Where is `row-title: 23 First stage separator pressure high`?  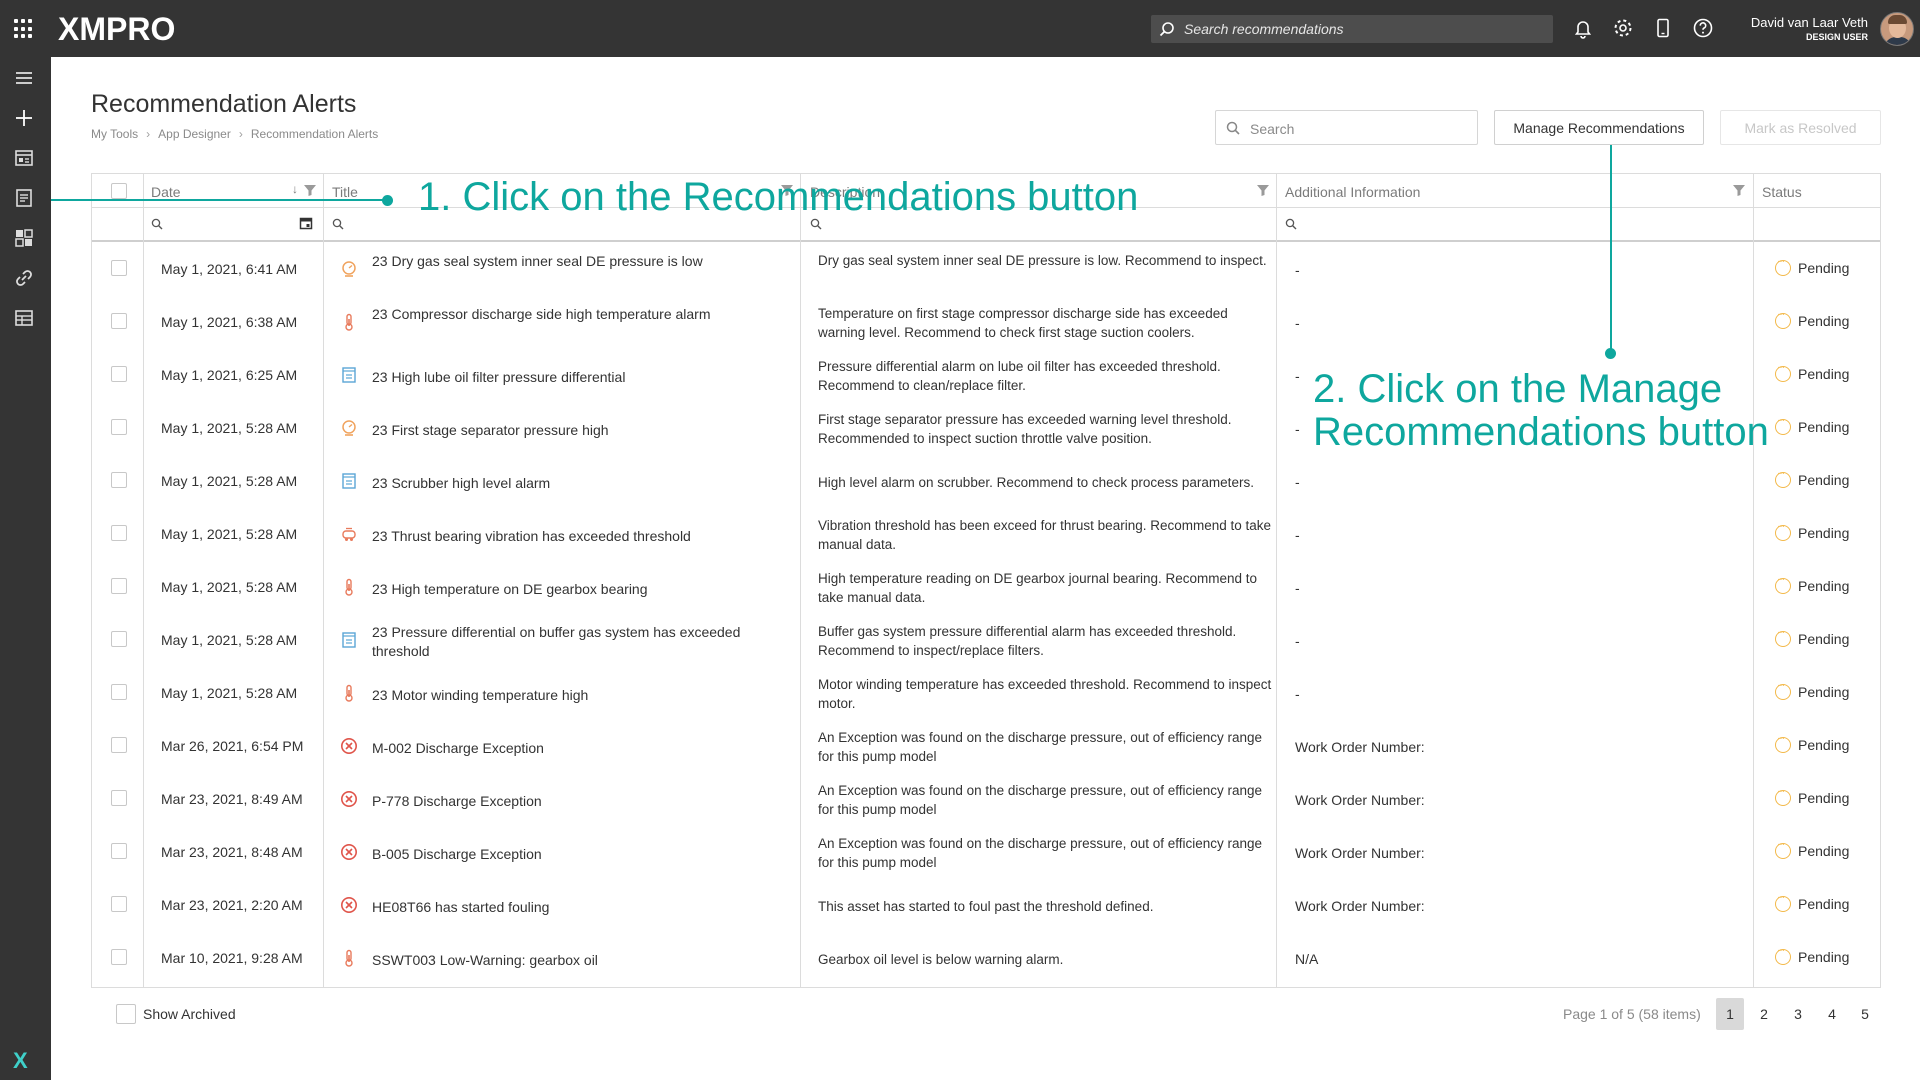 row-title: 23 First stage separator pressure high is located at coordinates (572, 430).